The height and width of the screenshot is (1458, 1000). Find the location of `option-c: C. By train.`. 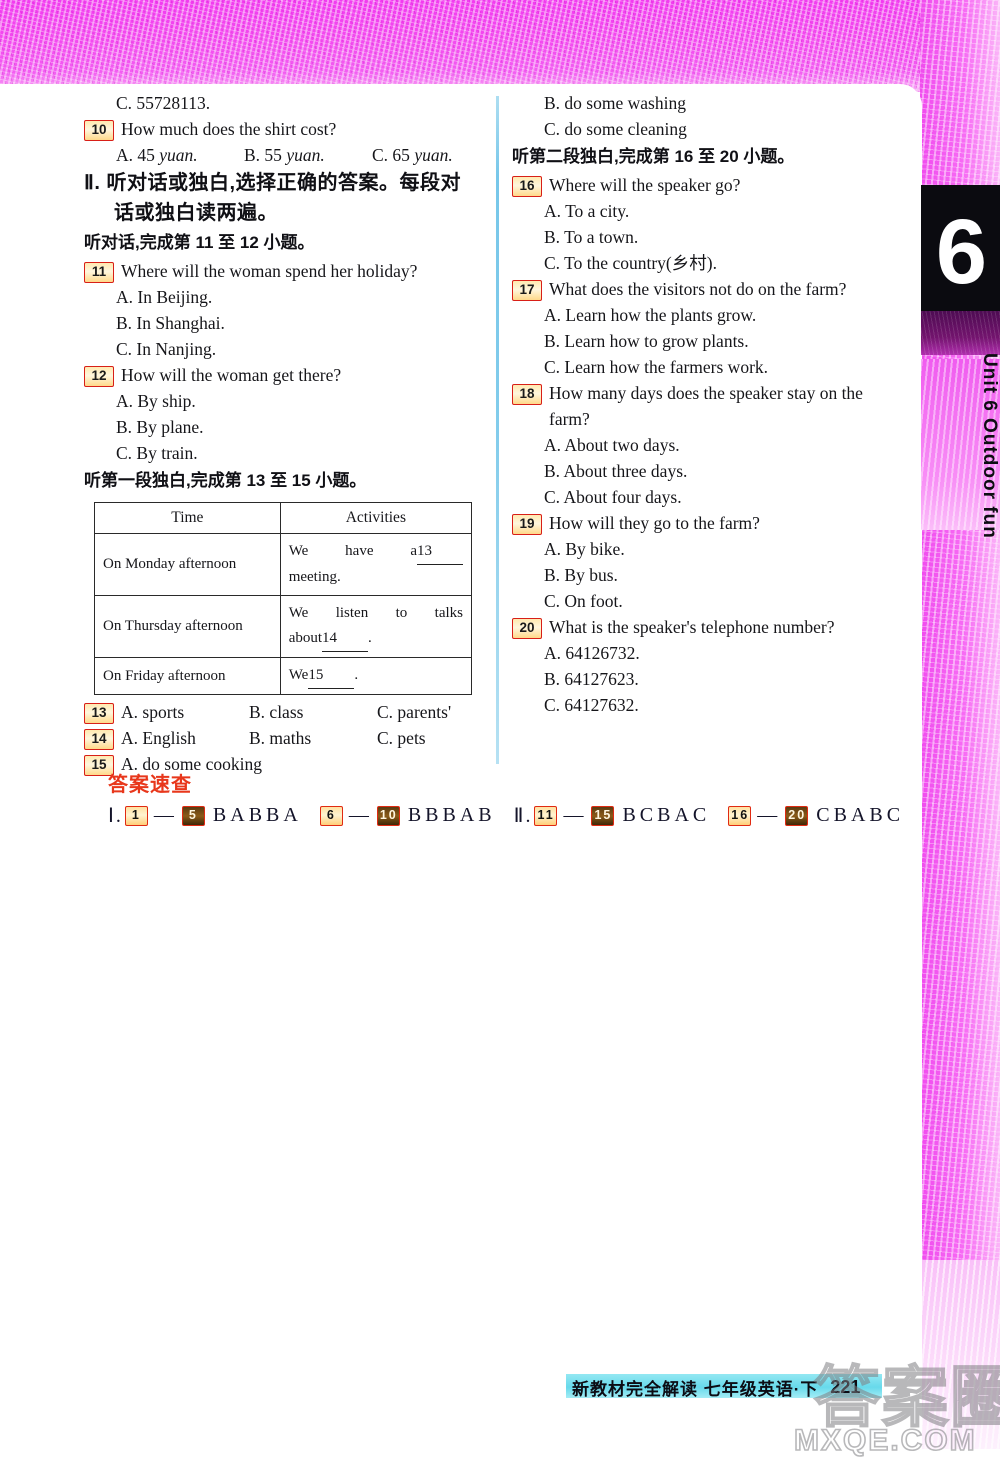

option-c: C. By train. is located at coordinates (157, 453).